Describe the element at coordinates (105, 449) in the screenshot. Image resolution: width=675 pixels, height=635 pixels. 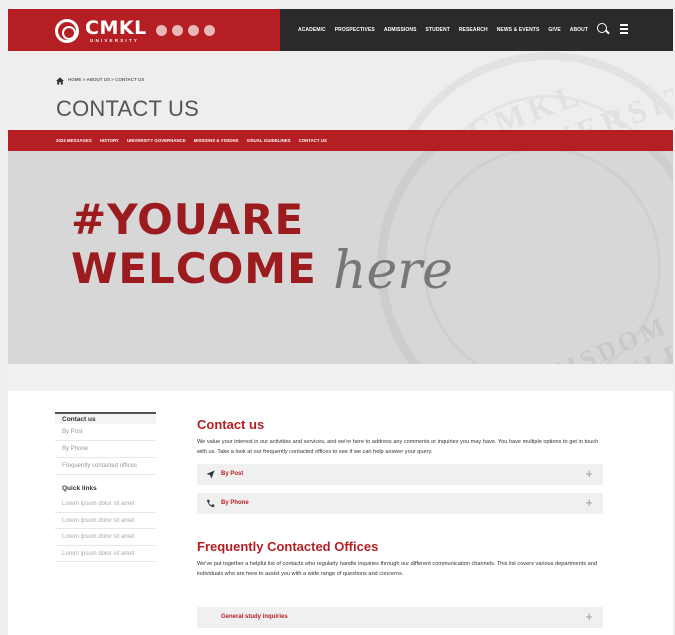
I see `sidebar-item-by-phone: By Phone` at that location.